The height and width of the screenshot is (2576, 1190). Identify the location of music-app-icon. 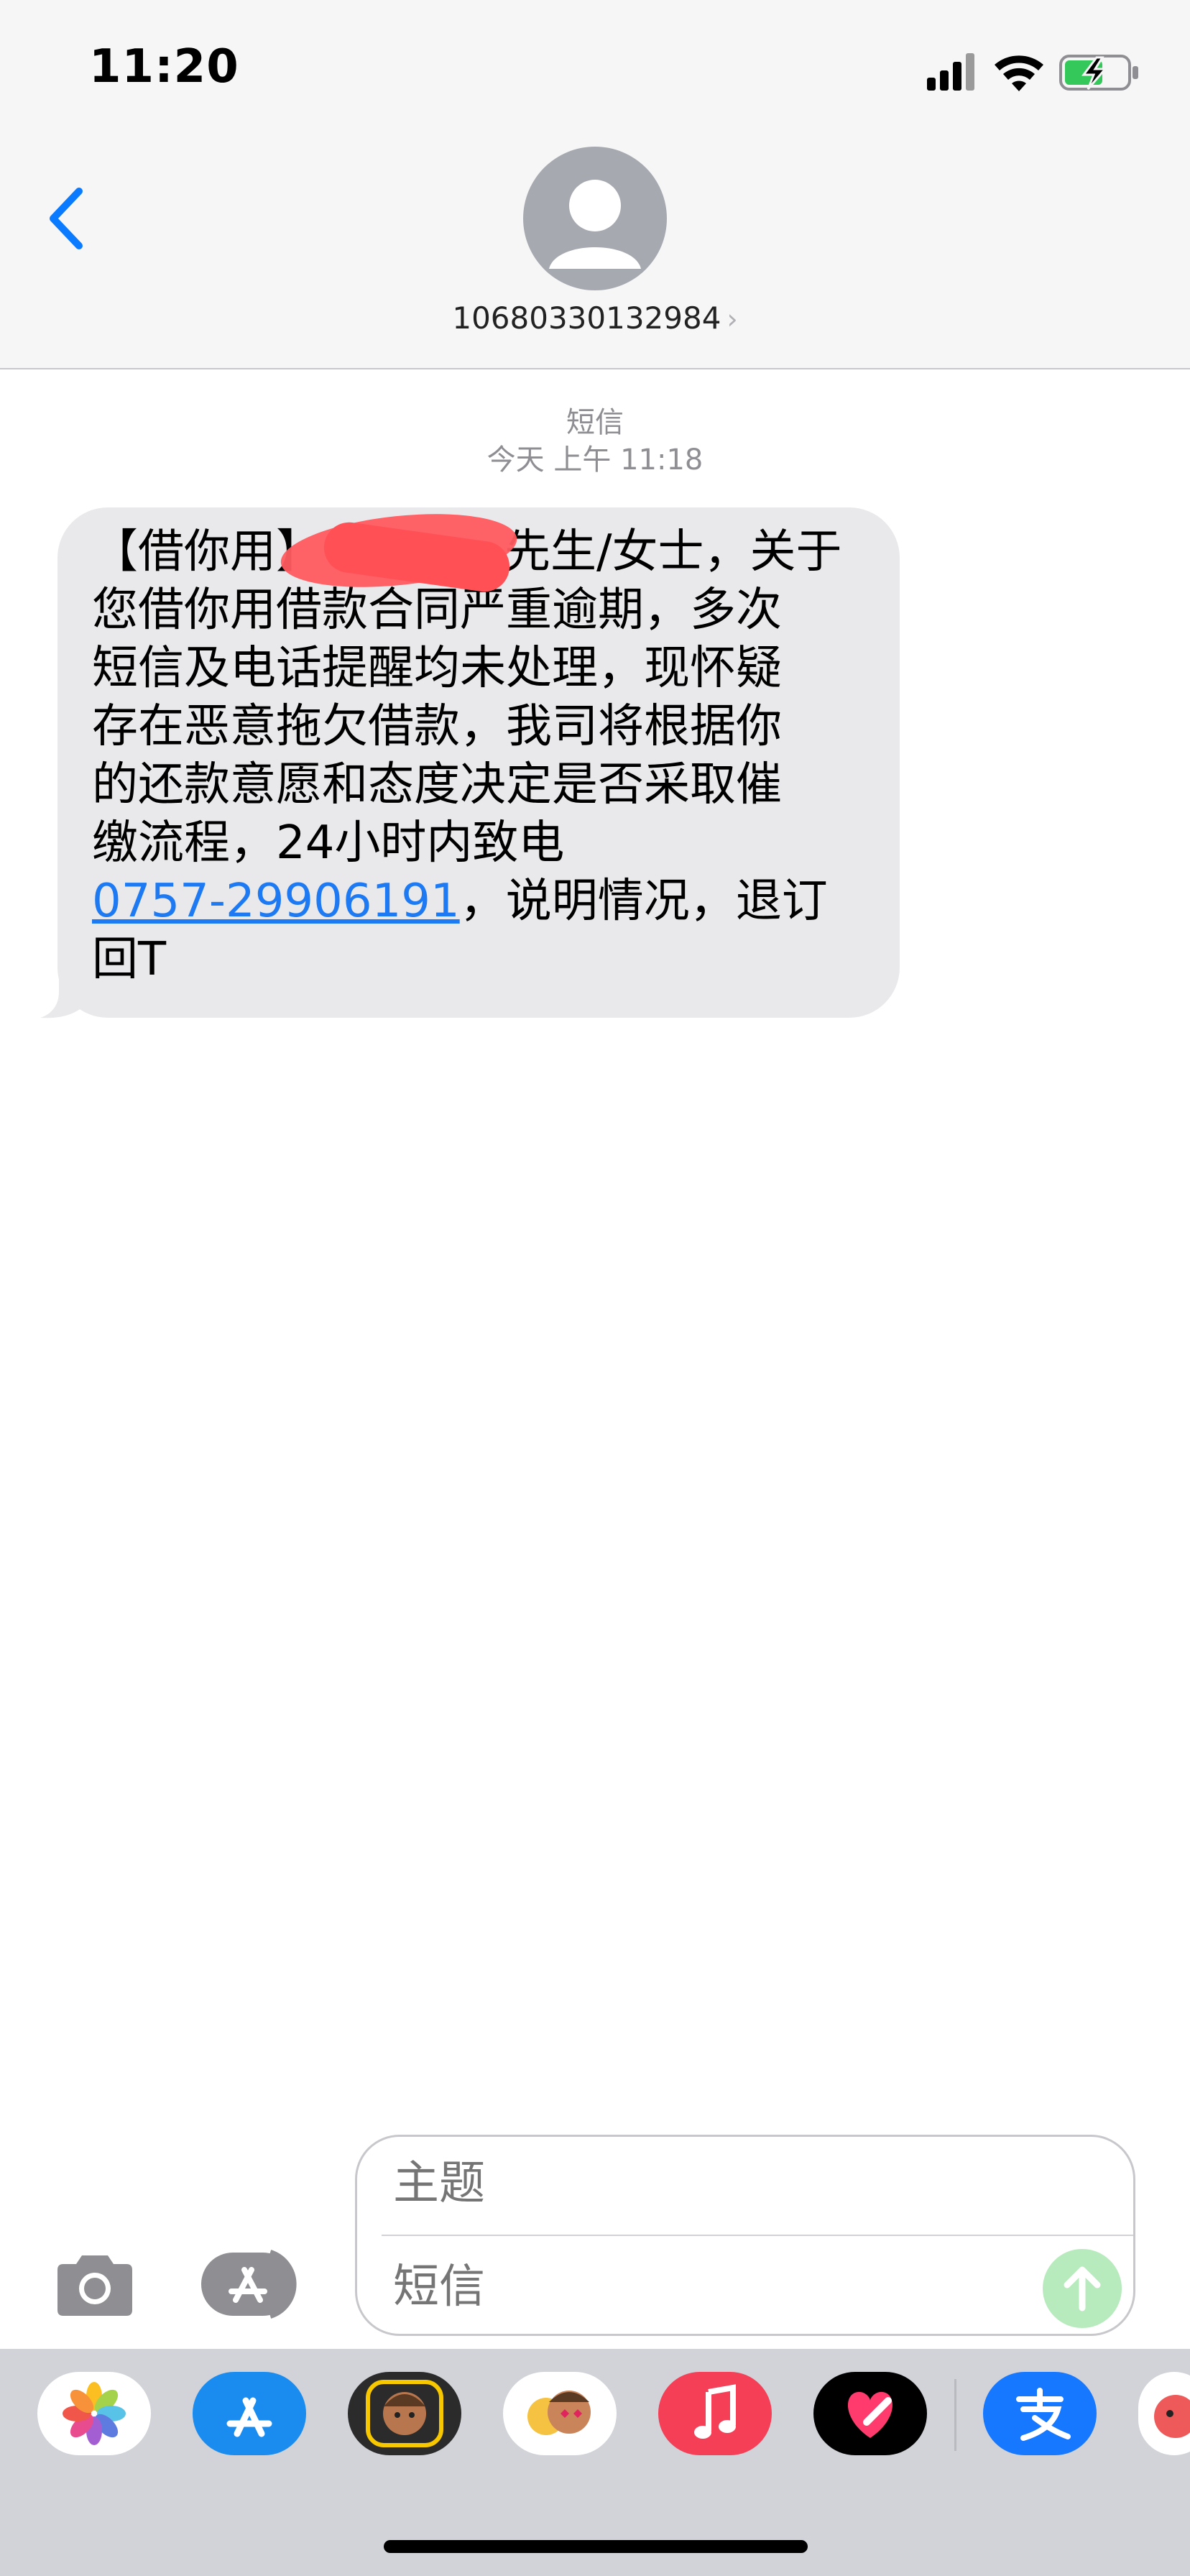
(715, 2413).